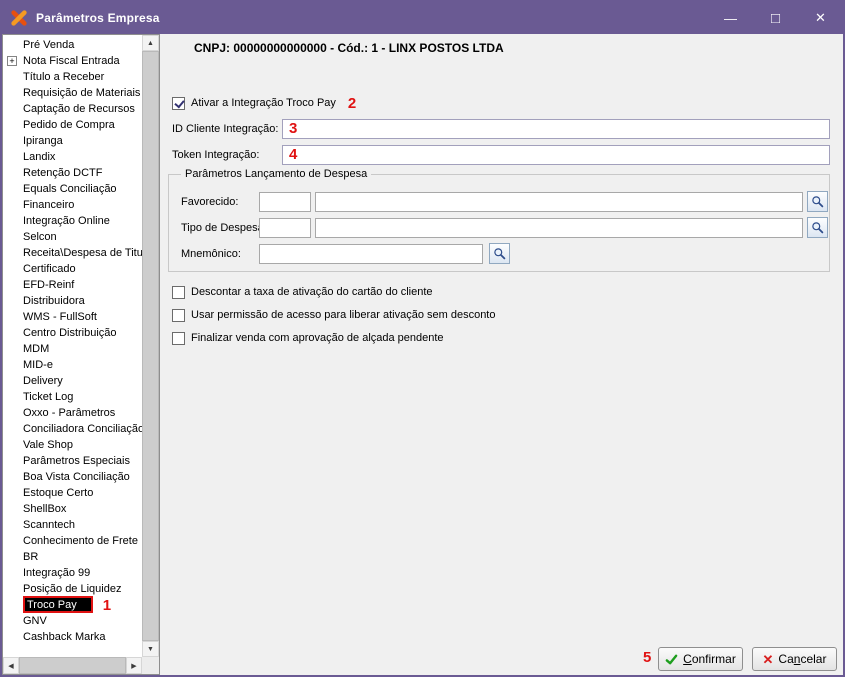 The image size is (845, 677). Describe the element at coordinates (817, 201) in the screenshot. I see `favorecido-search-button` at that location.